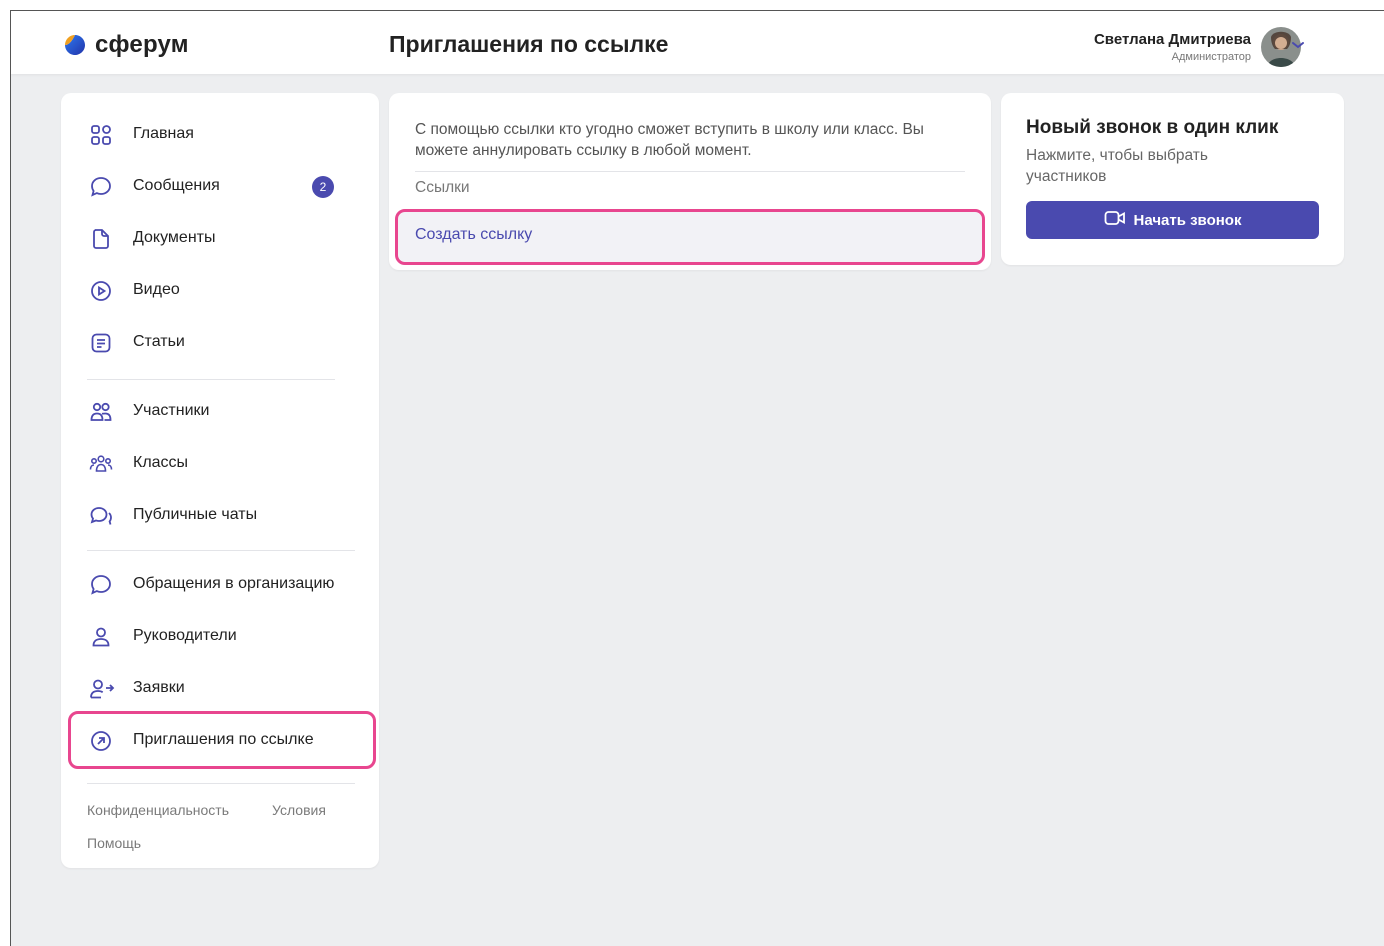 The image size is (1384, 946). What do you see at coordinates (1211, 57) in the screenshot?
I see `user-role: Администратор` at bounding box center [1211, 57].